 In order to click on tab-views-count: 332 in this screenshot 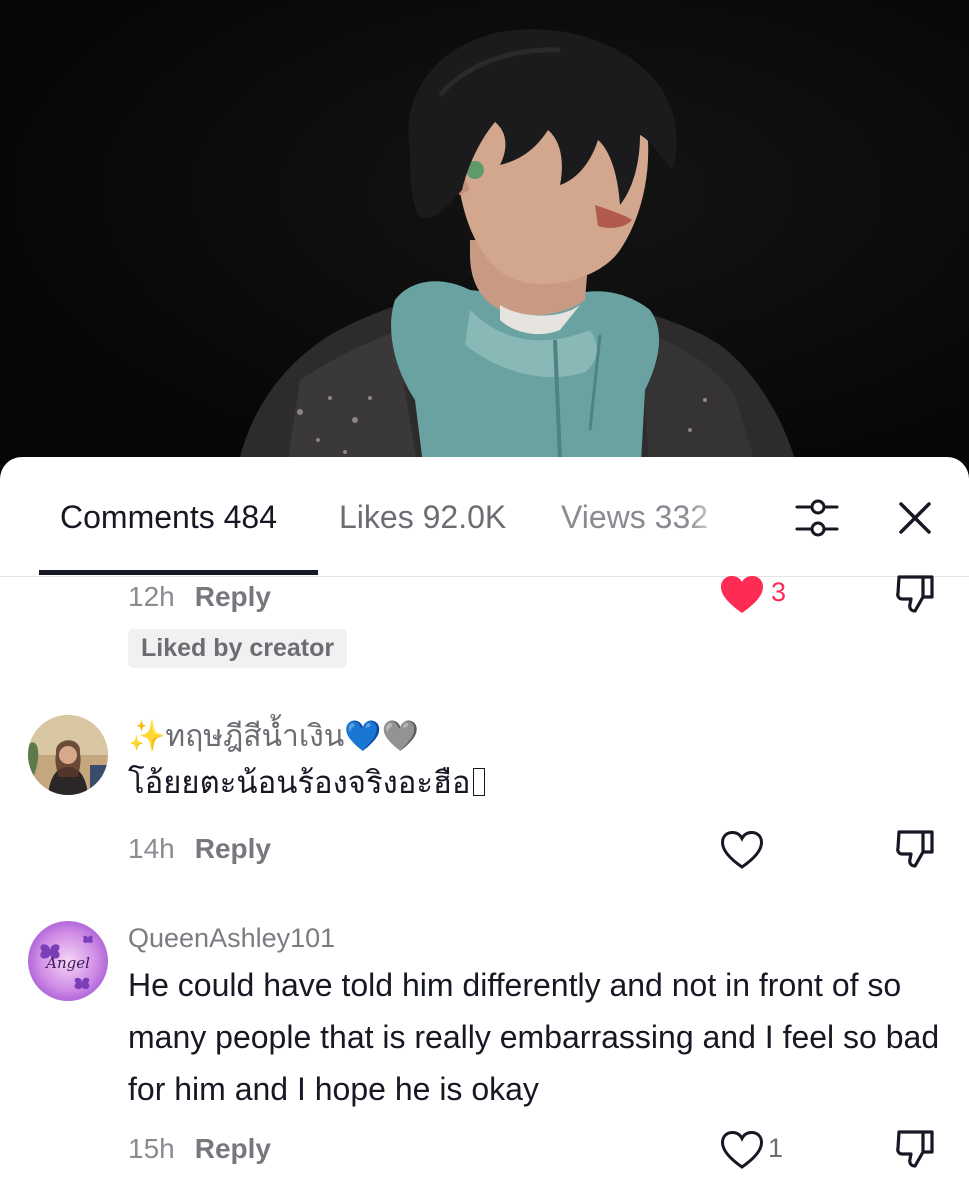, I will do `click(681, 517)`.